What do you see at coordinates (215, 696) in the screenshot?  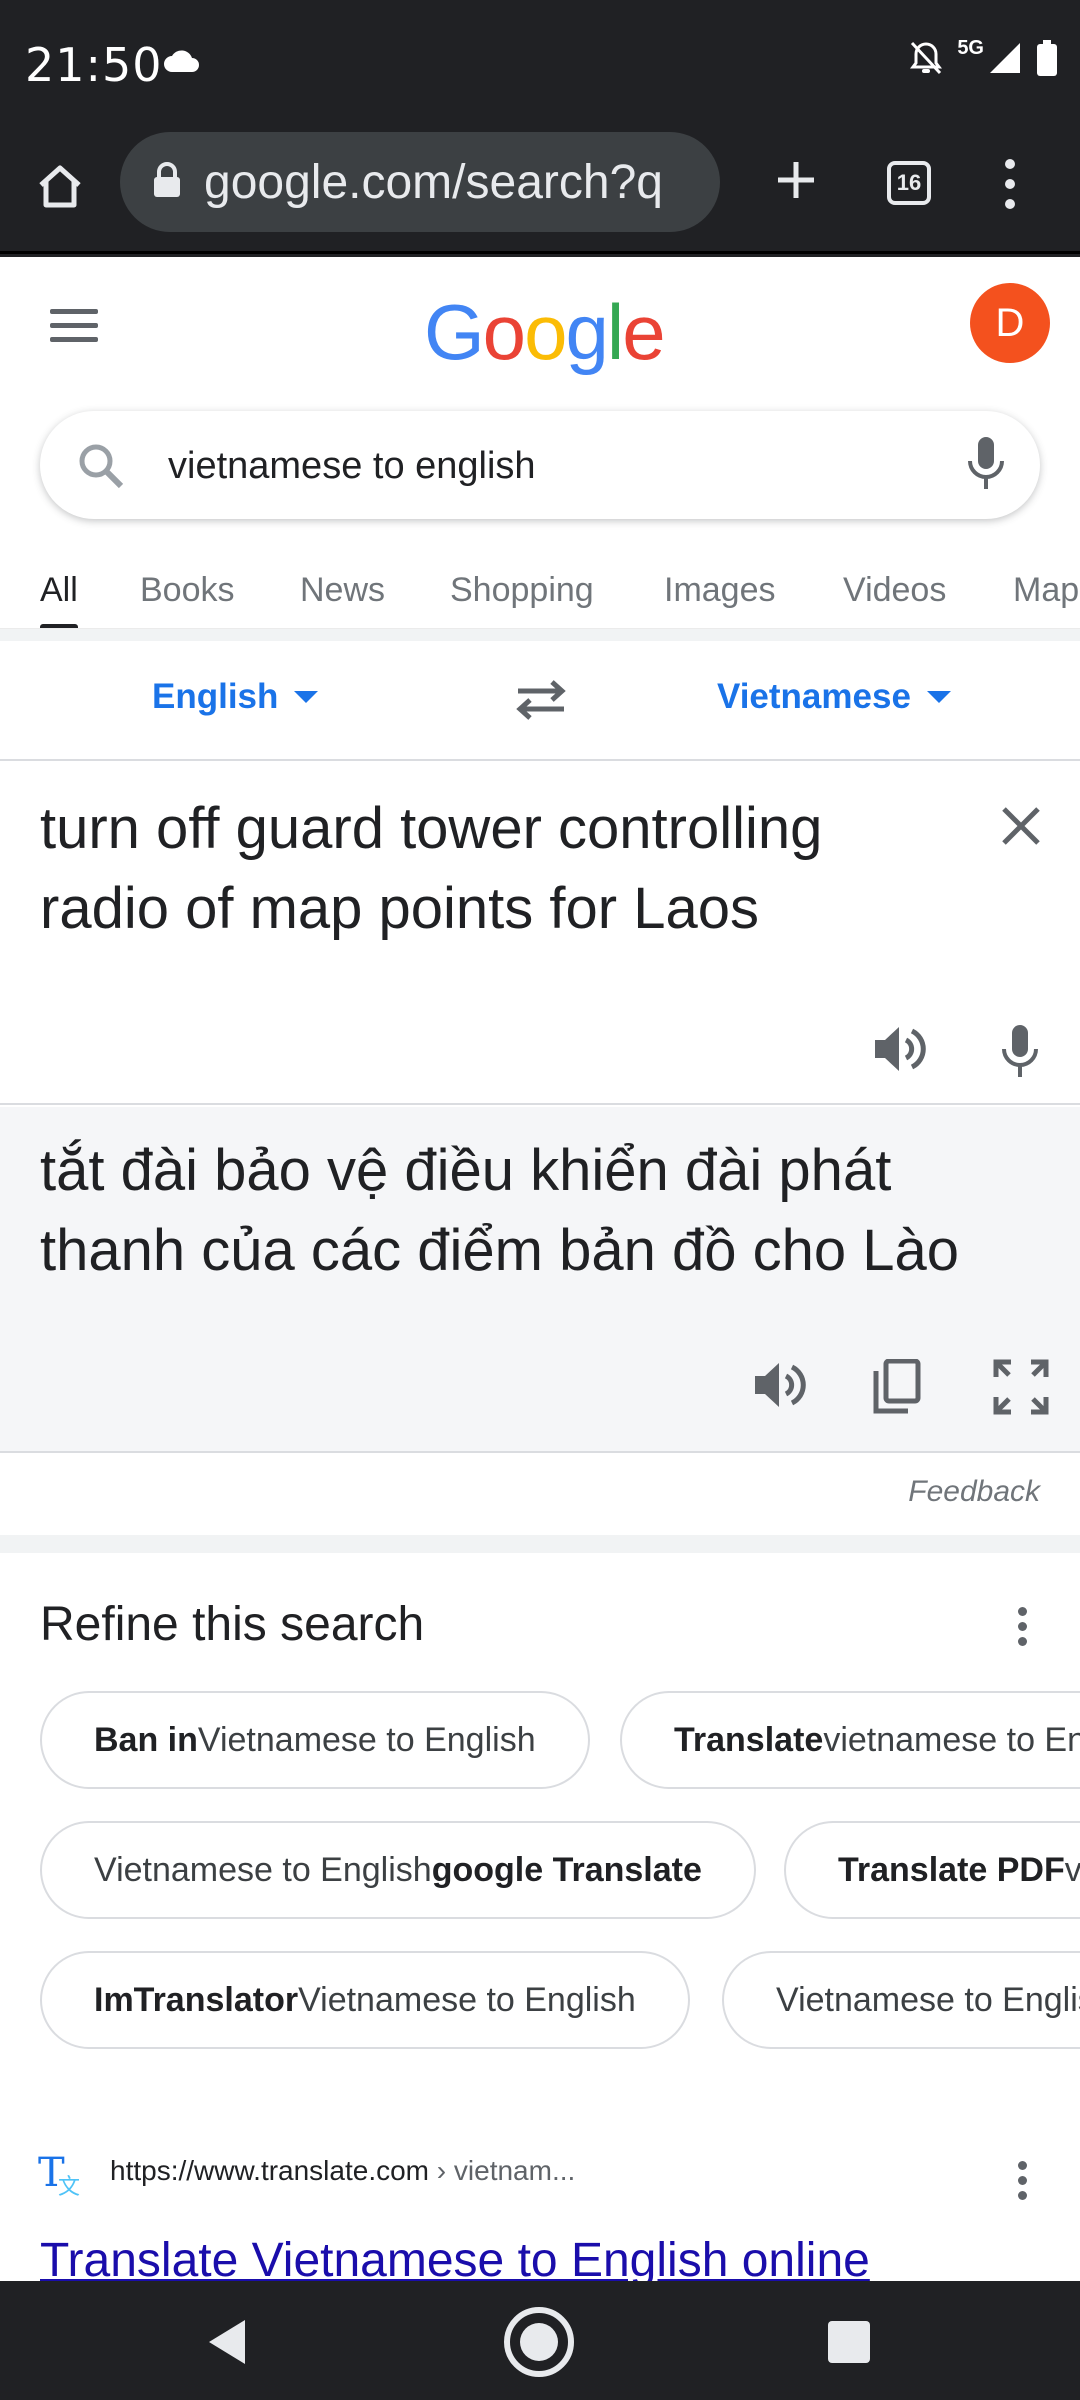 I see `source-language-label: English` at bounding box center [215, 696].